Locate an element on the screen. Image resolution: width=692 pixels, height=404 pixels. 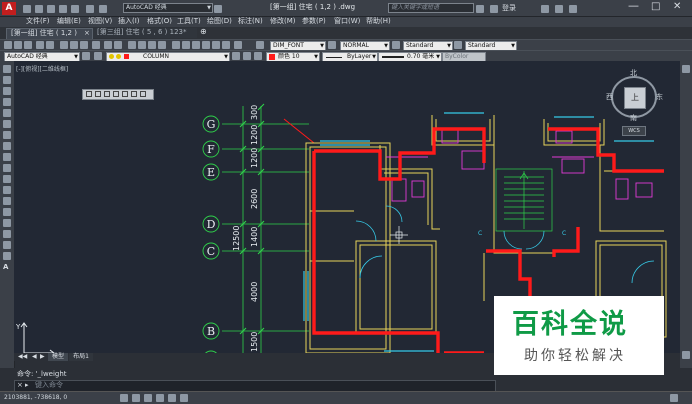
open-icon is located at coordinates (18, 45).